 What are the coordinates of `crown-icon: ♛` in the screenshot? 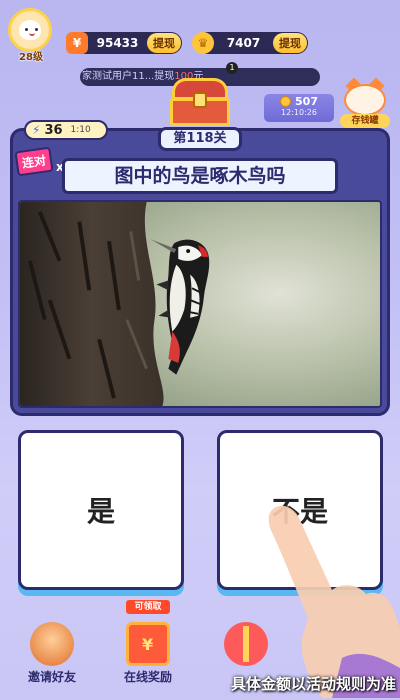 It's located at (203, 43).